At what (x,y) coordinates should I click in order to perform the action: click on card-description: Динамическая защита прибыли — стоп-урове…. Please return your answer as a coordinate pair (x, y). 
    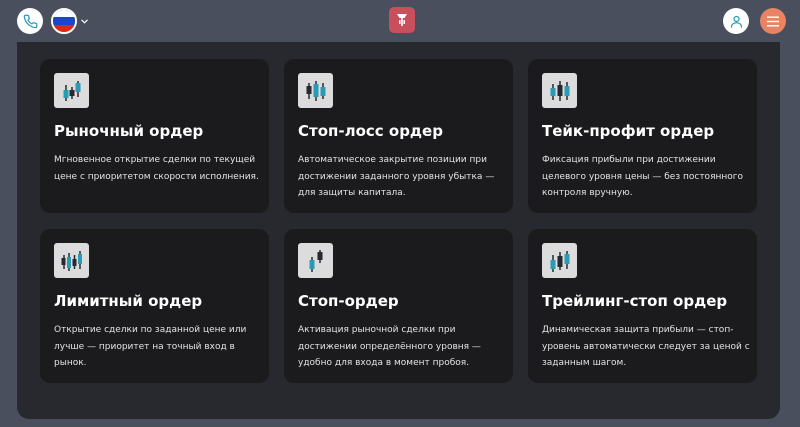
    Looking at the image, I should click on (646, 346).